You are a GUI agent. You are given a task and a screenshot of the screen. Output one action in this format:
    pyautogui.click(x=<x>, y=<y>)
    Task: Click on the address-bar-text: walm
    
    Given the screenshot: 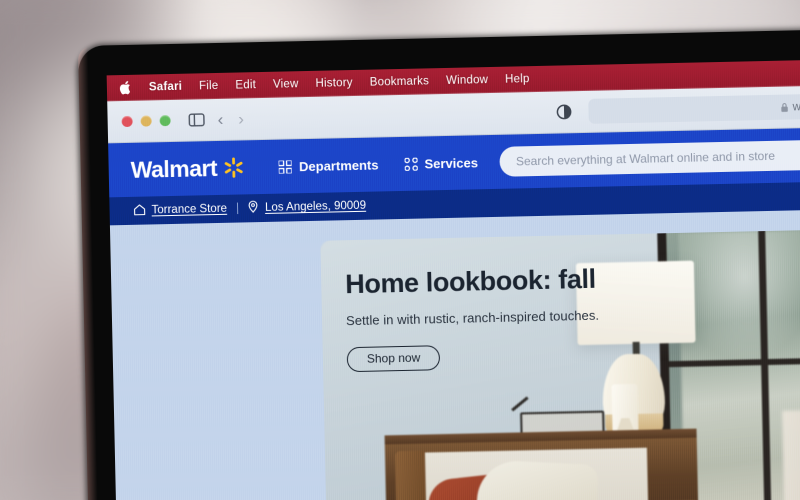 What is the action you would take?
    pyautogui.click(x=796, y=106)
    